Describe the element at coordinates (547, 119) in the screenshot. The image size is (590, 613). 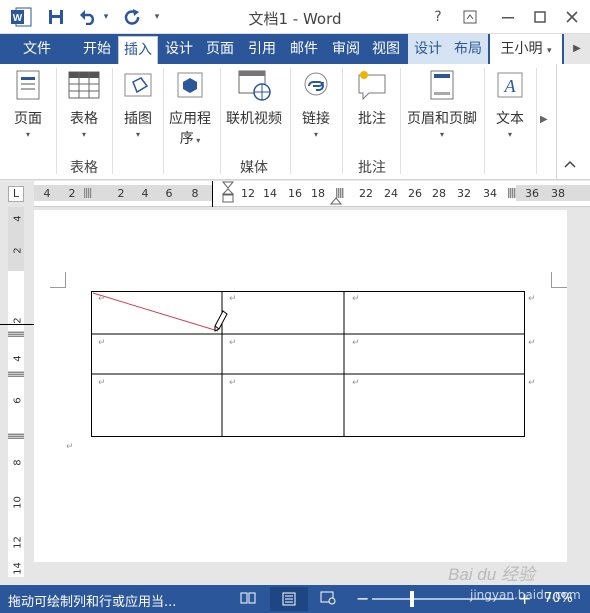
I see `ribbon-scroll-right-icon: ▶` at that location.